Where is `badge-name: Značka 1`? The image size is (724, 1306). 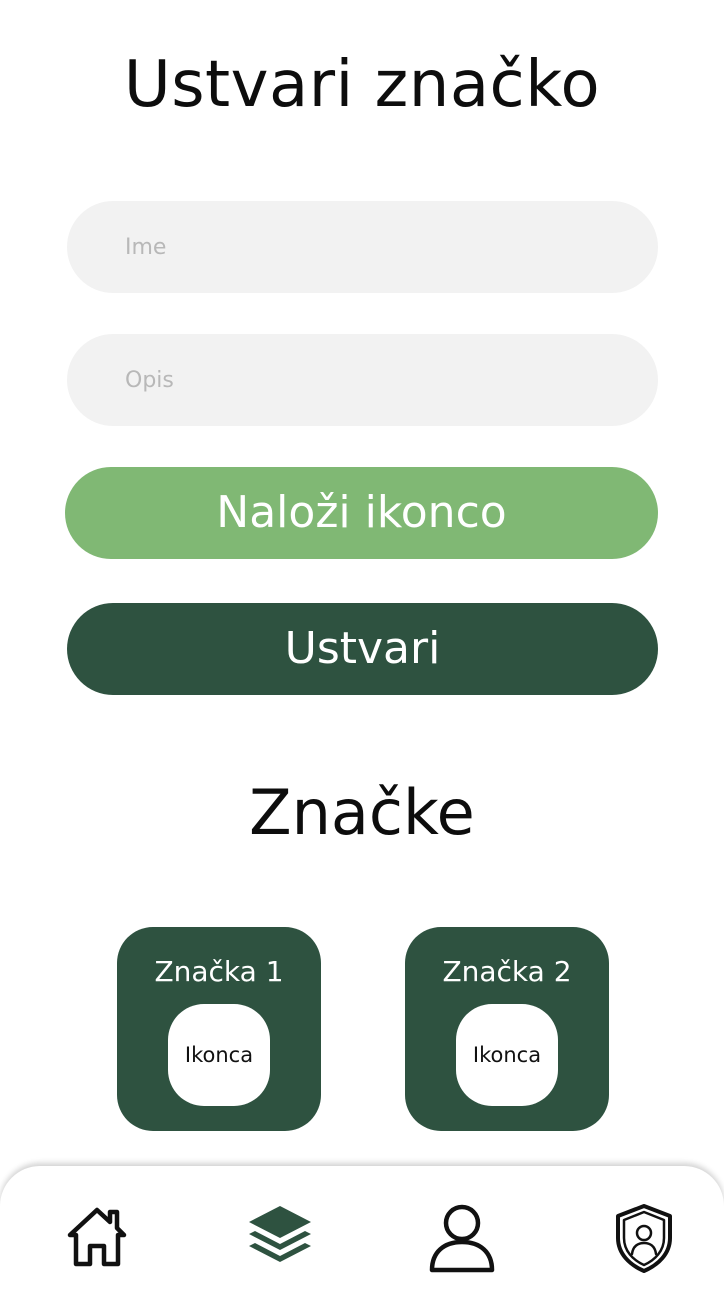 badge-name: Značka 1 is located at coordinates (219, 971).